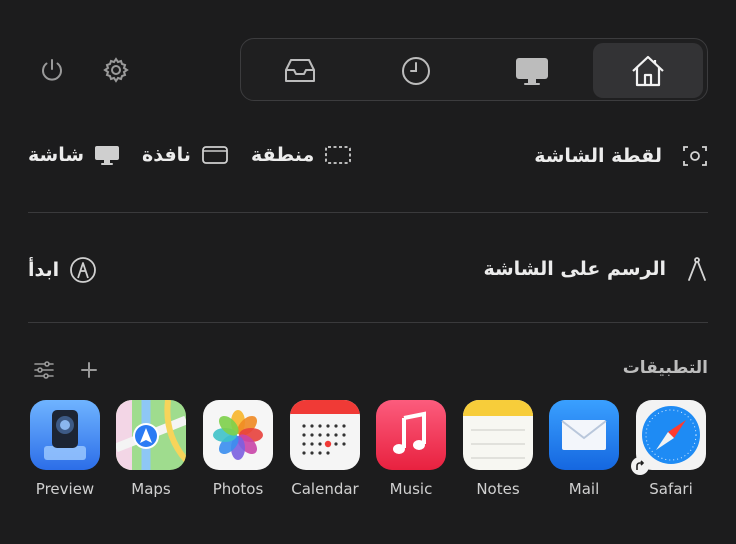 The image size is (736, 544). I want to click on mail-icon, so click(584, 435).